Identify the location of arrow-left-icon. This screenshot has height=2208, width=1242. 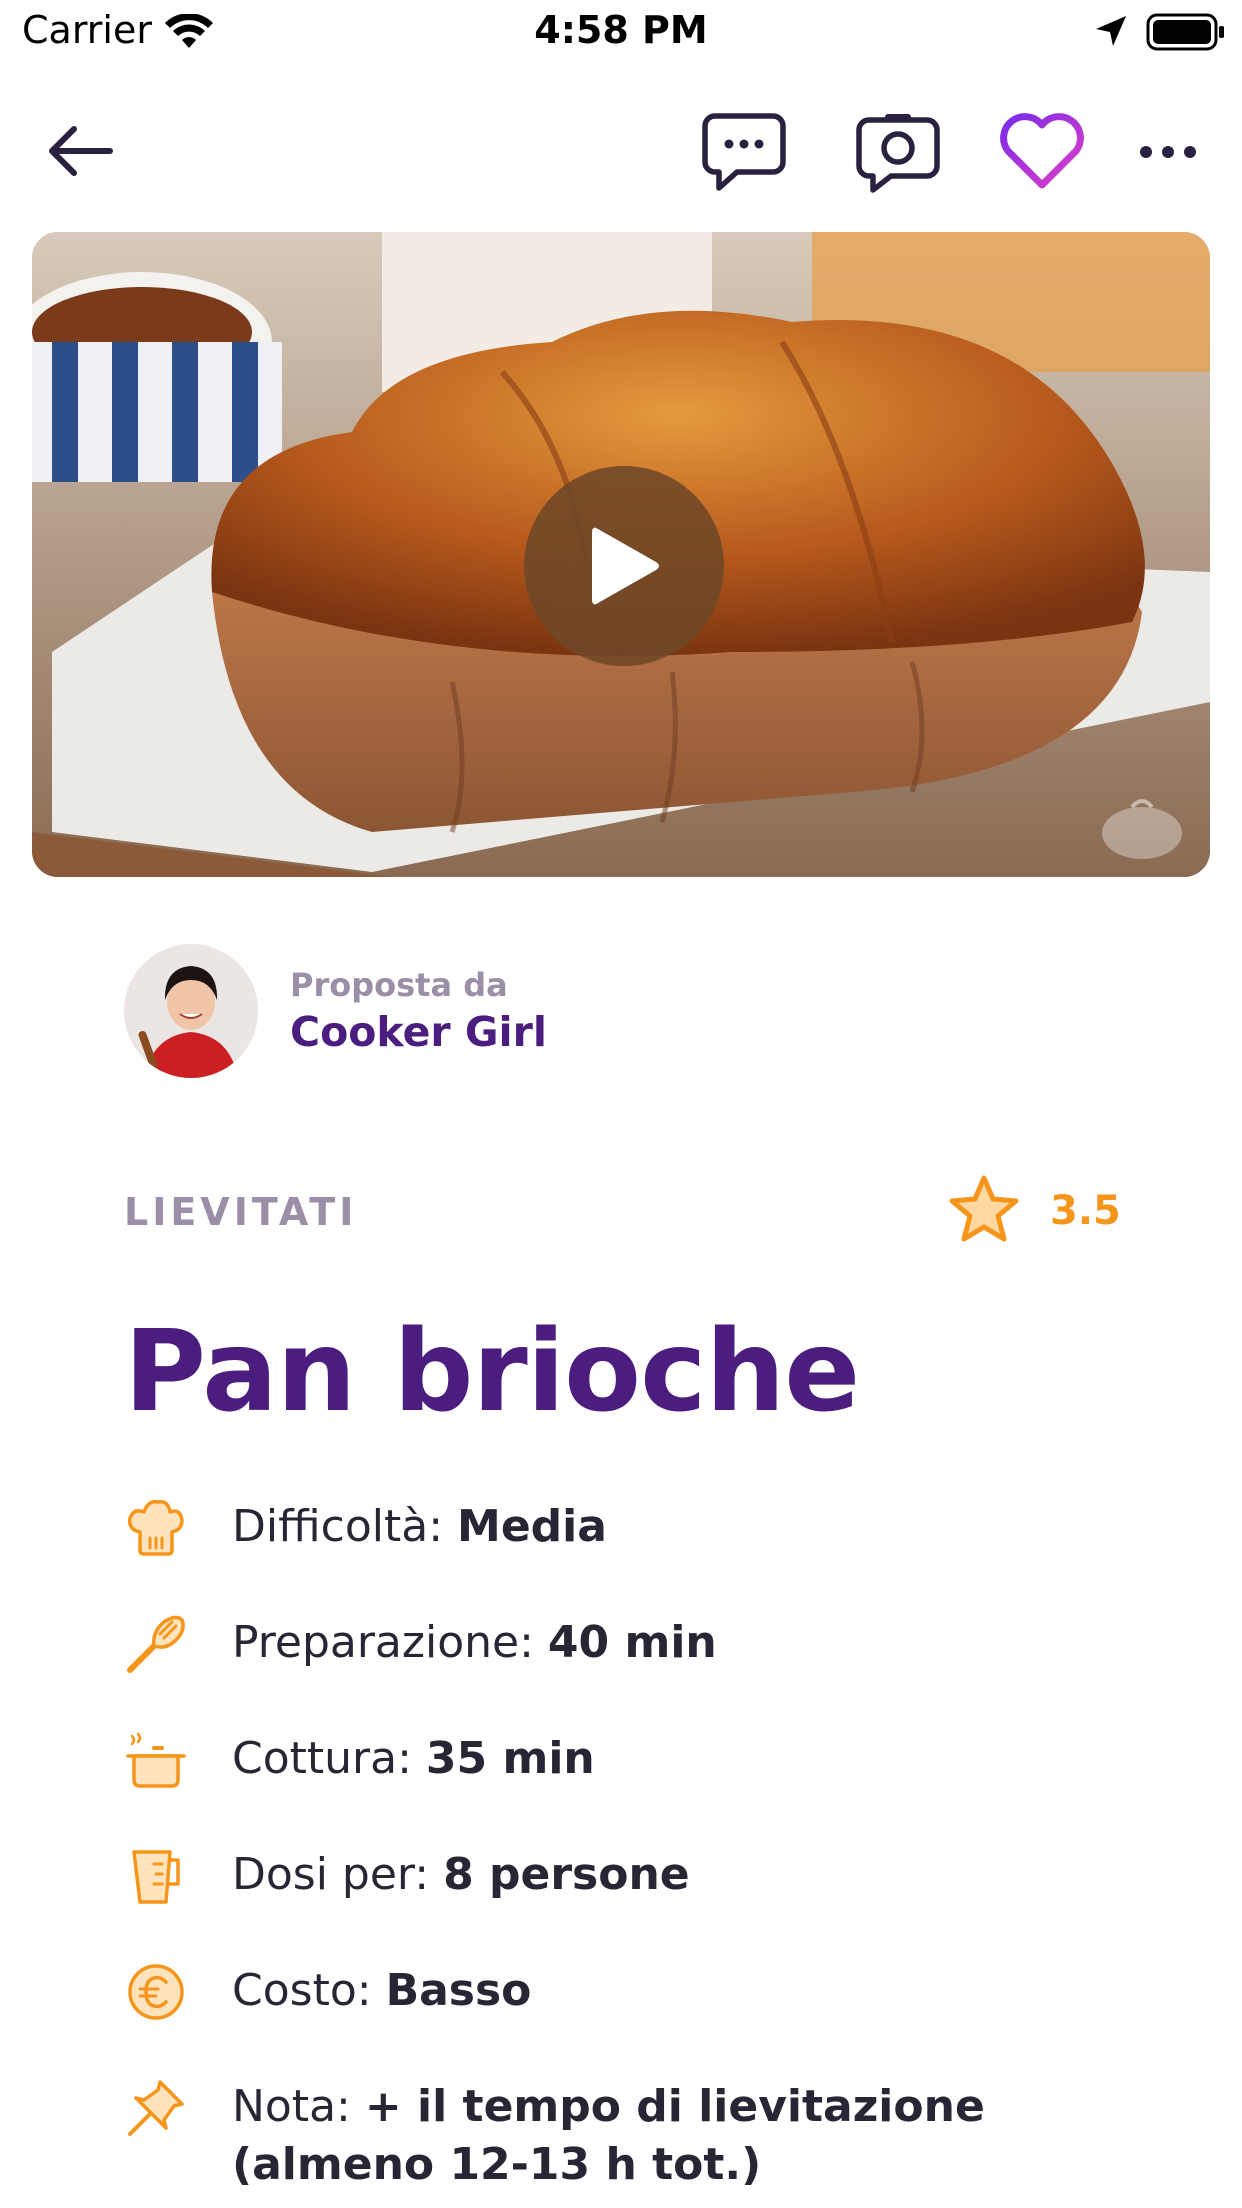
(81, 151).